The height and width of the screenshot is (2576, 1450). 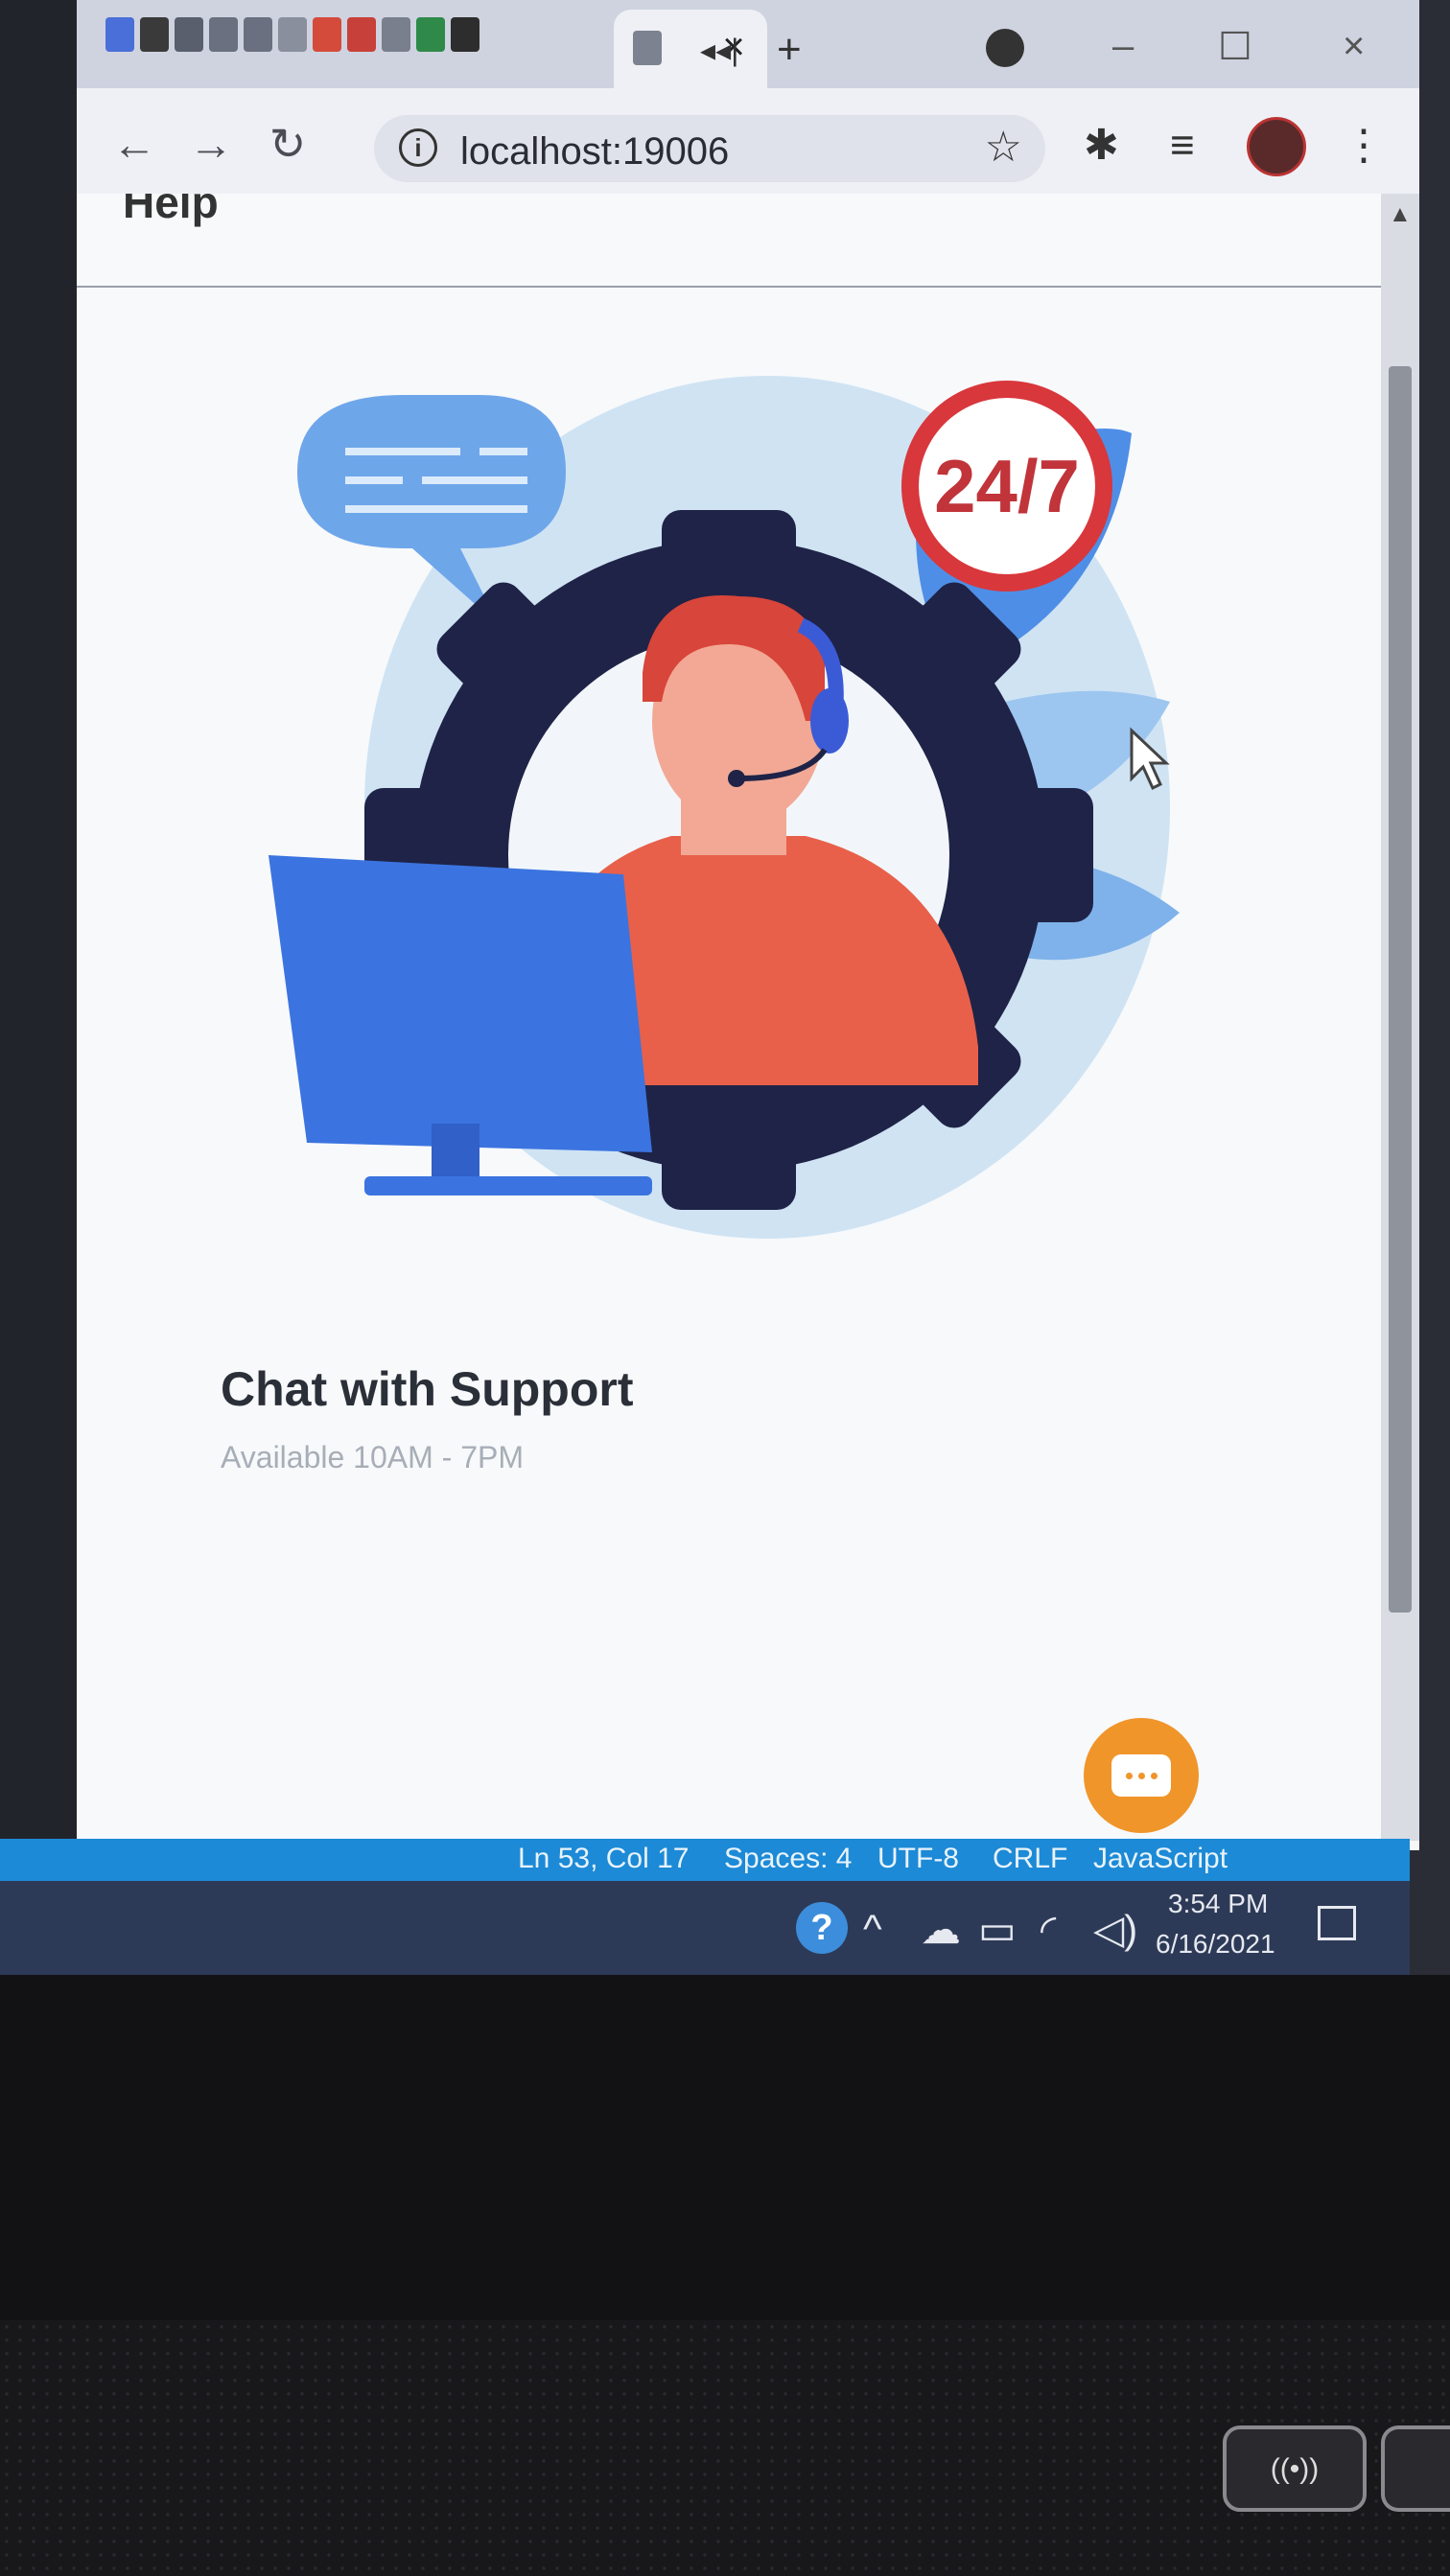 I want to click on badge-text: 24/7, so click(x=1007, y=486).